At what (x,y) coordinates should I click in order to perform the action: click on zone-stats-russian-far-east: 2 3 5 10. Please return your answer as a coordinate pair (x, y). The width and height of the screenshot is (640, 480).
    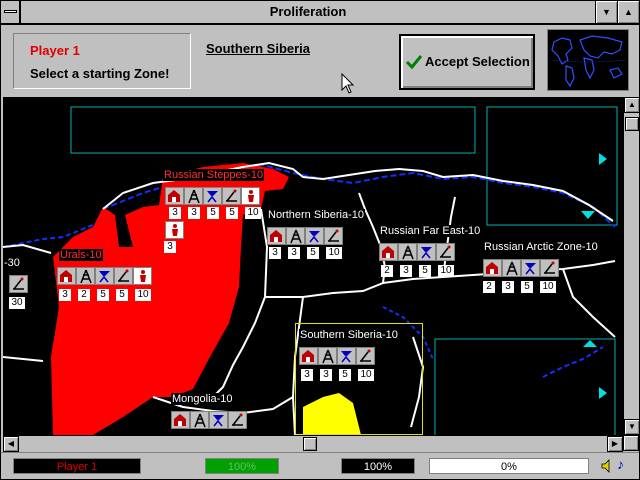
    Looking at the image, I should click on (421, 271).